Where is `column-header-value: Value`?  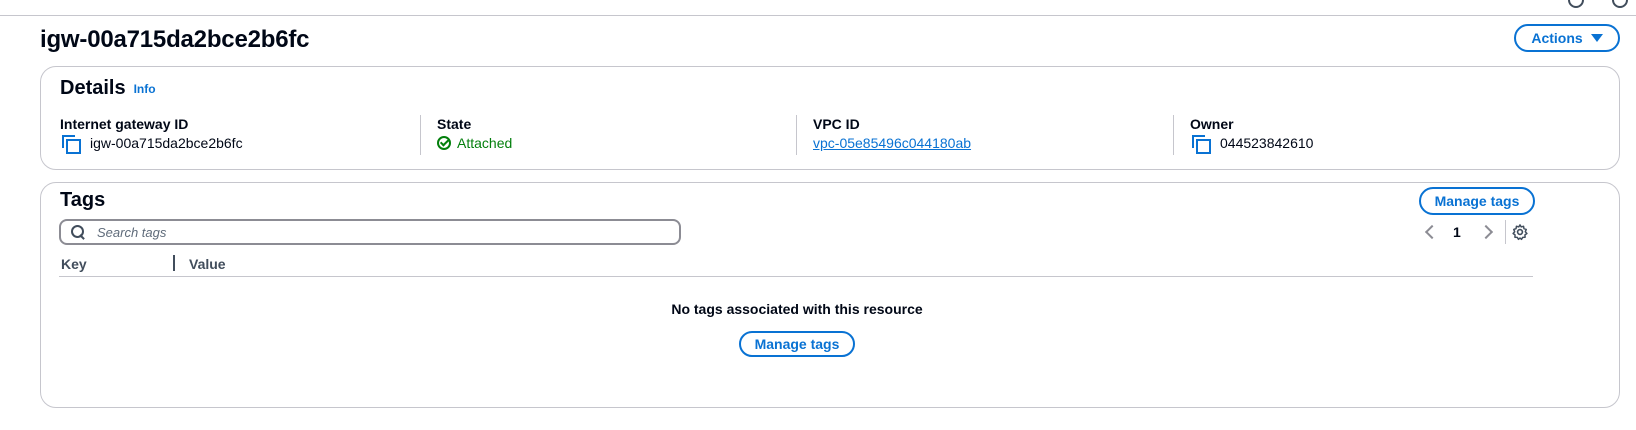 column-header-value: Value is located at coordinates (207, 264).